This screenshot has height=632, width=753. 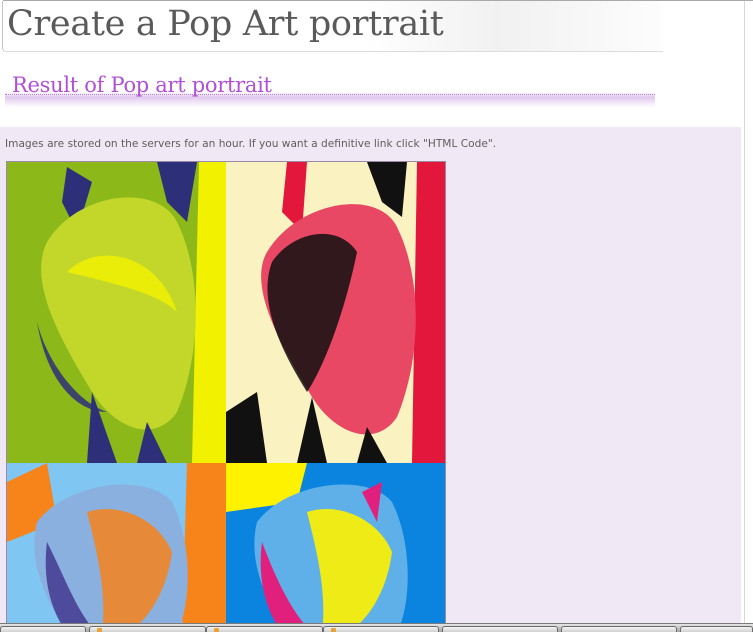 What do you see at coordinates (744, 313) in the screenshot?
I see `content-right-border` at bounding box center [744, 313].